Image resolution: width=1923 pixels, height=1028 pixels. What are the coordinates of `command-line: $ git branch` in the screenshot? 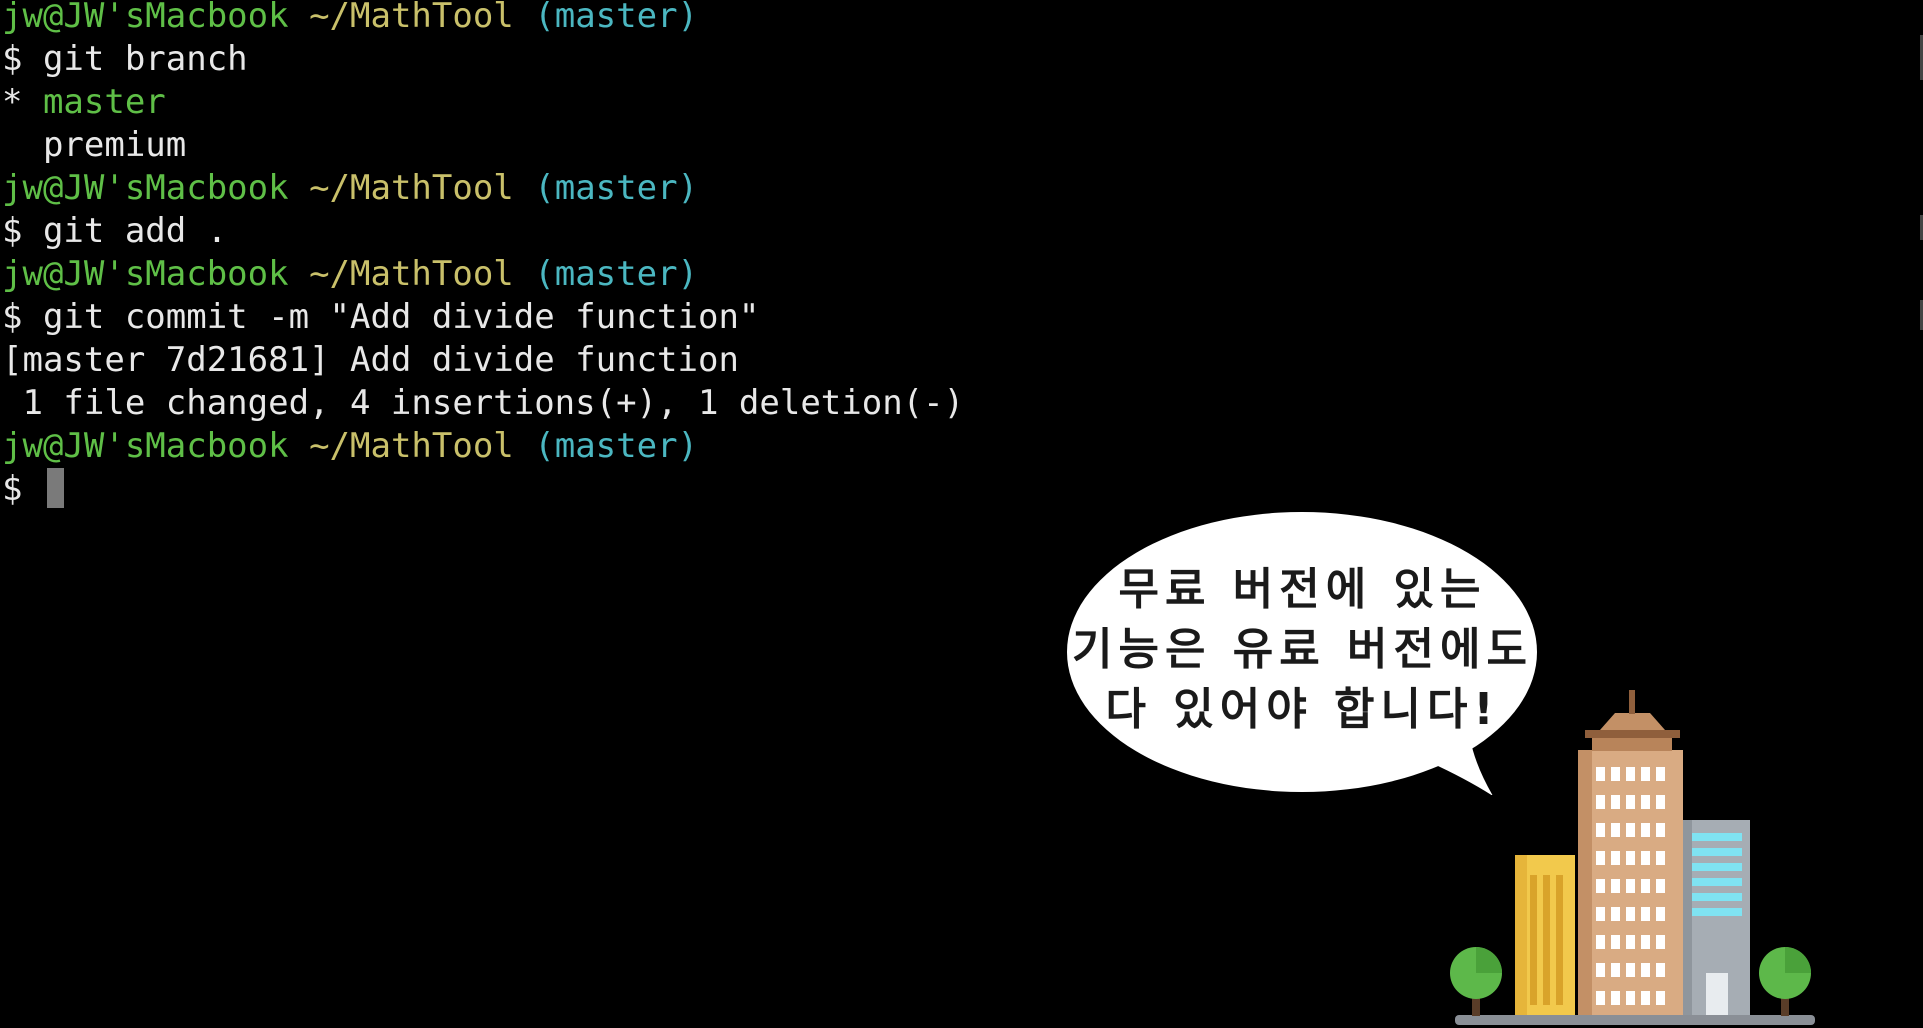 It's located at (125, 59).